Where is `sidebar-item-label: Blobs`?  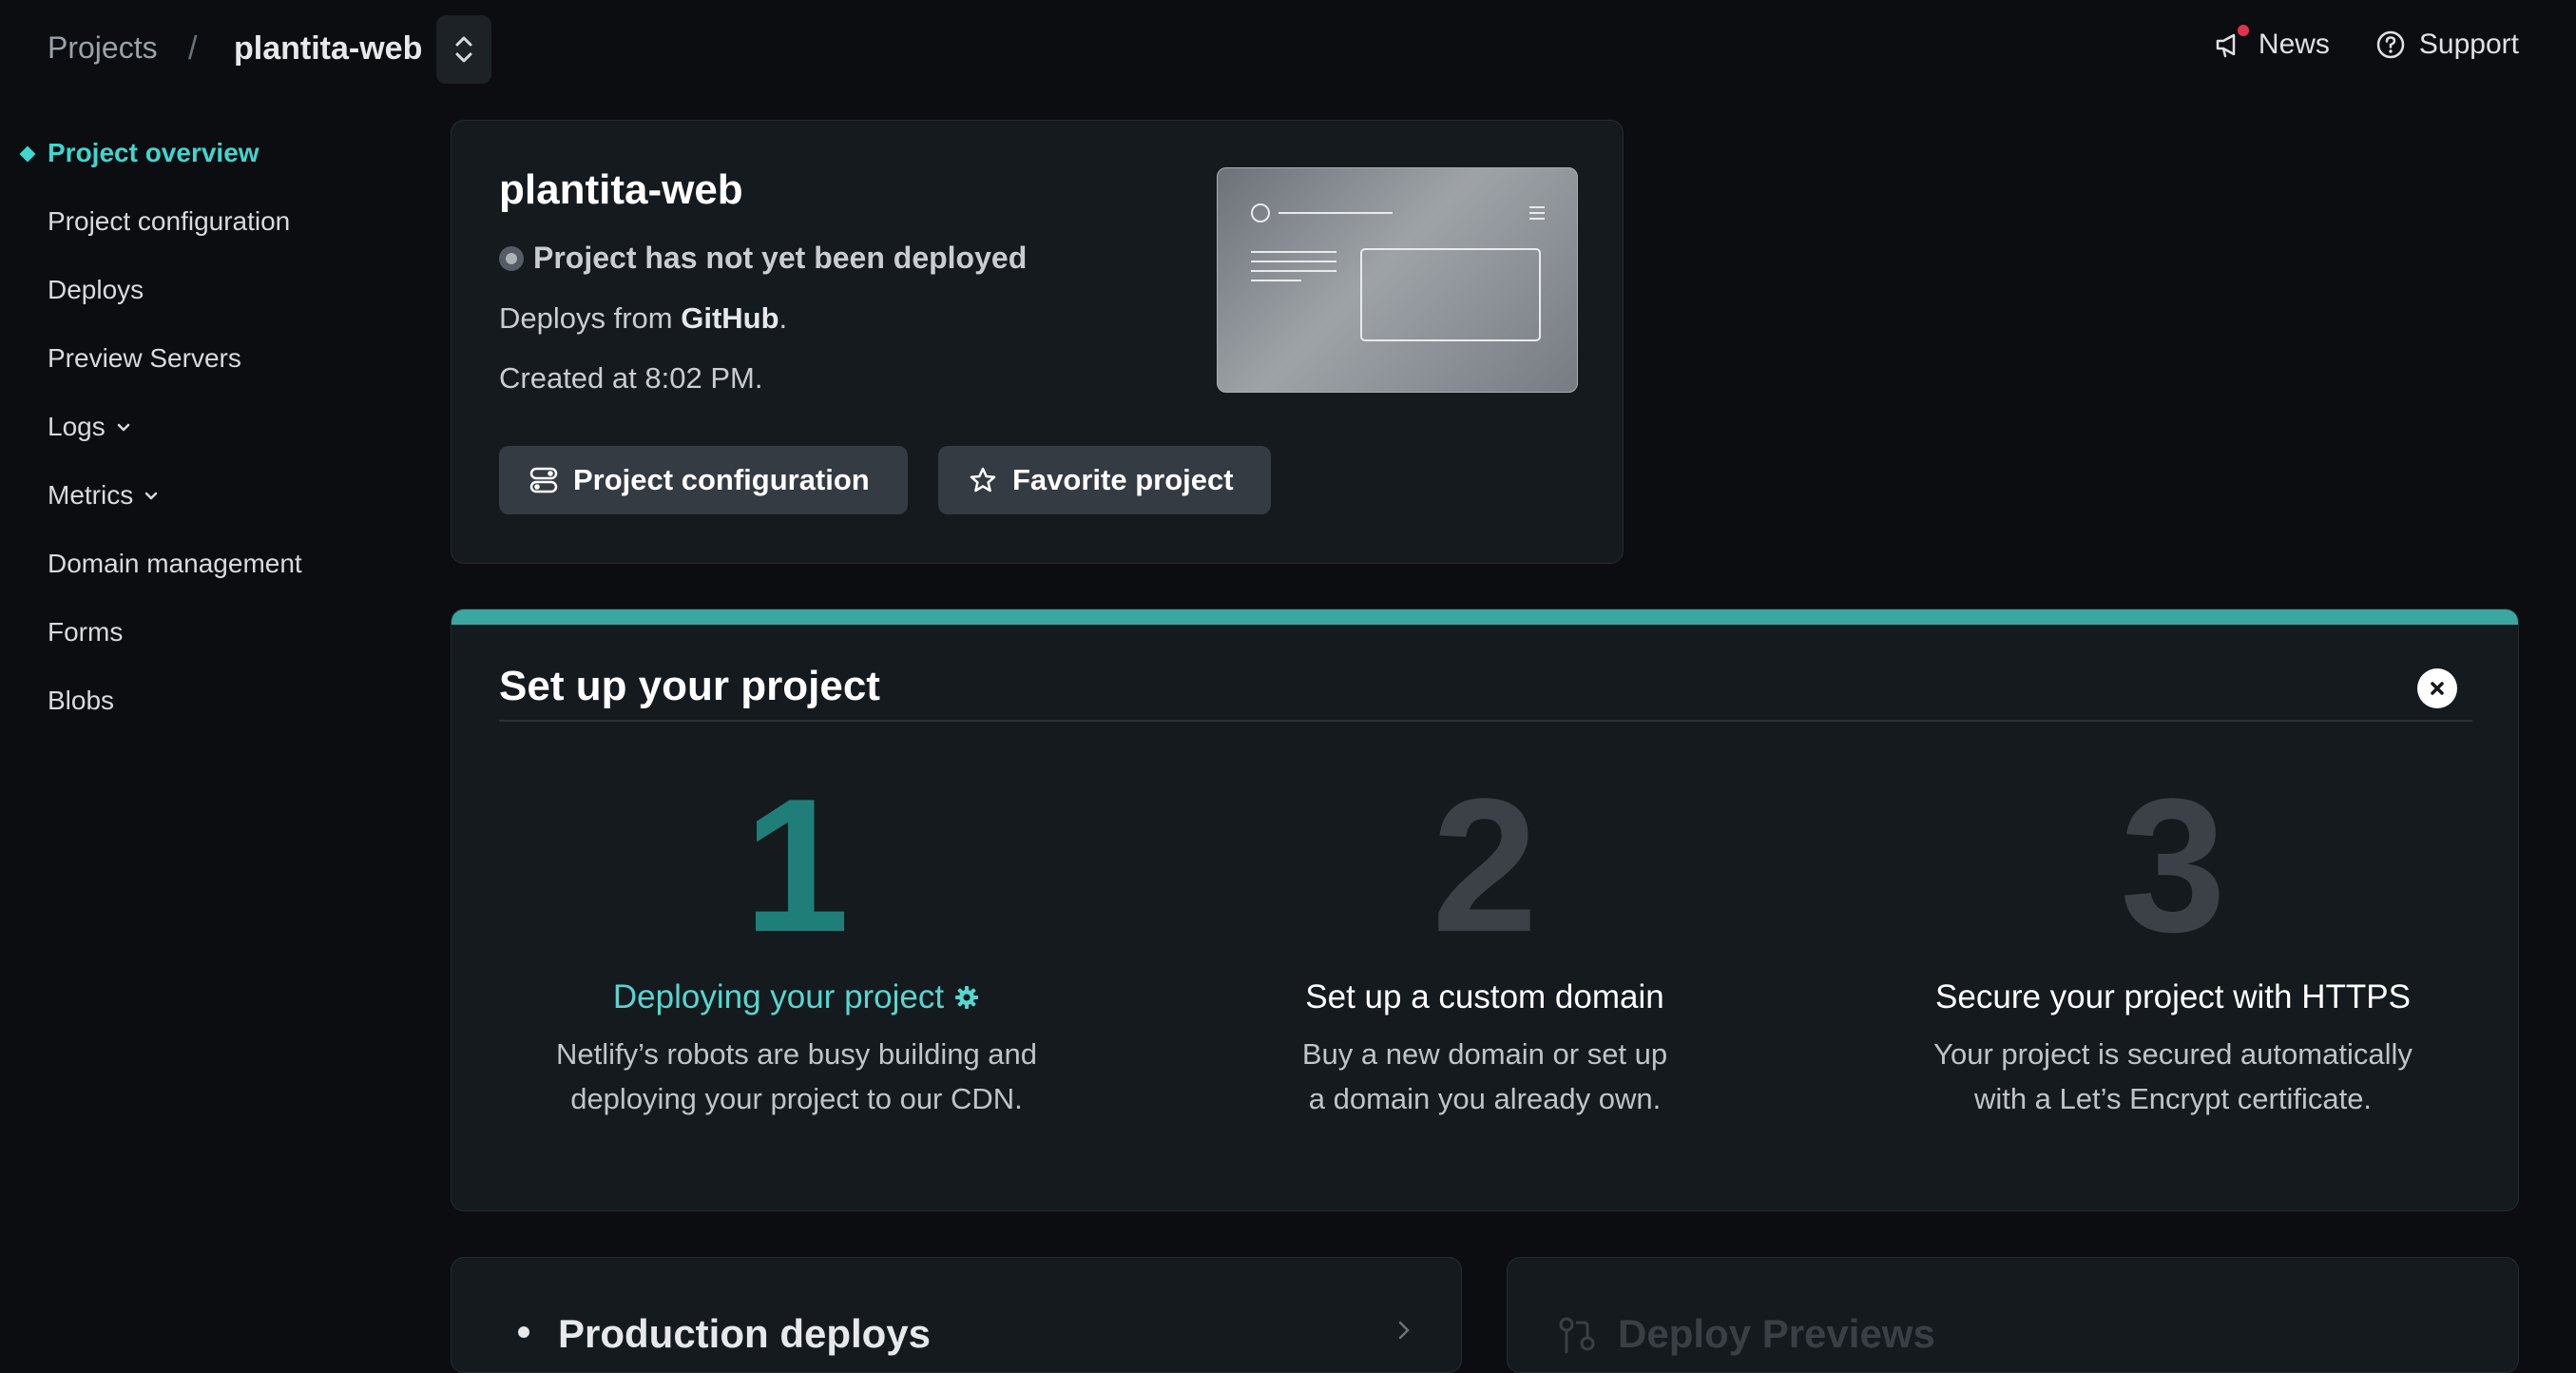
sidebar-item-label: Blobs is located at coordinates (81, 700).